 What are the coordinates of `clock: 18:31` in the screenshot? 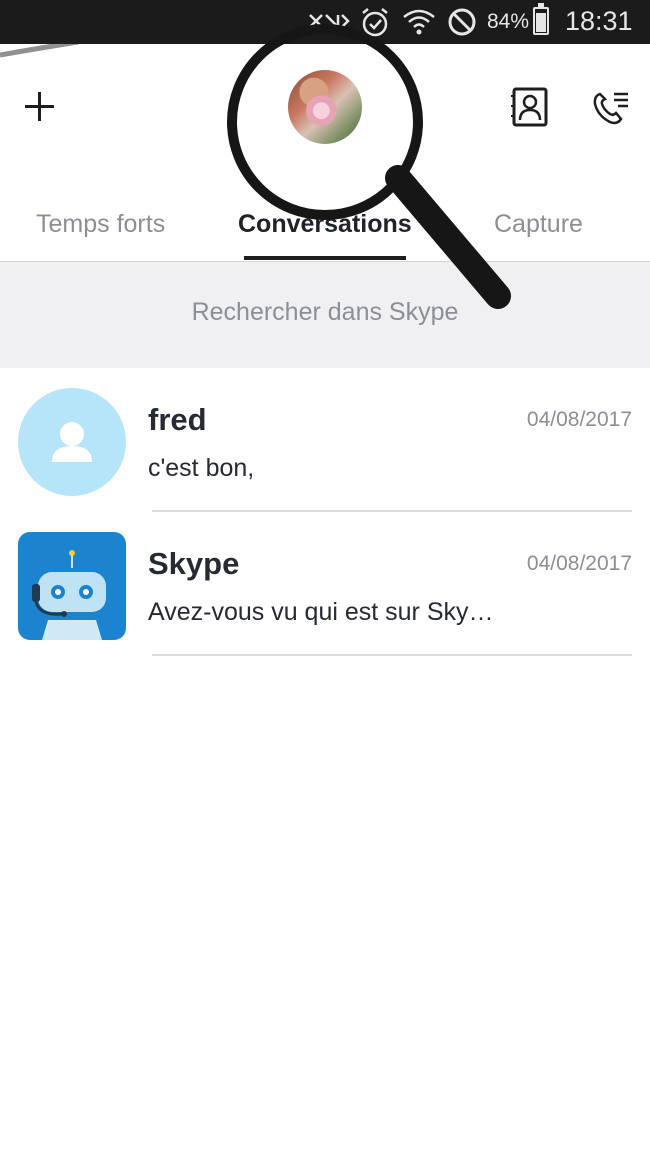 It's located at (599, 21).